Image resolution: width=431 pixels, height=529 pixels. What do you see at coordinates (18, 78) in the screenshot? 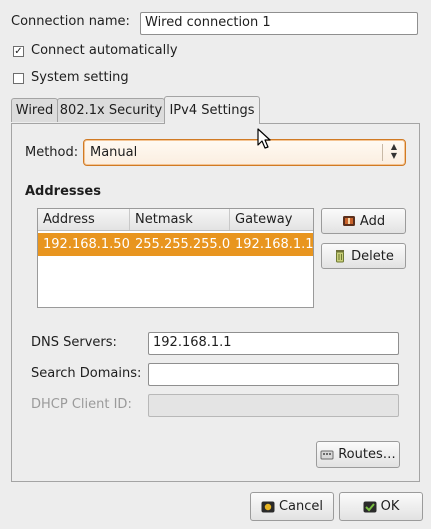
I see `system-setting-checkbox` at bounding box center [18, 78].